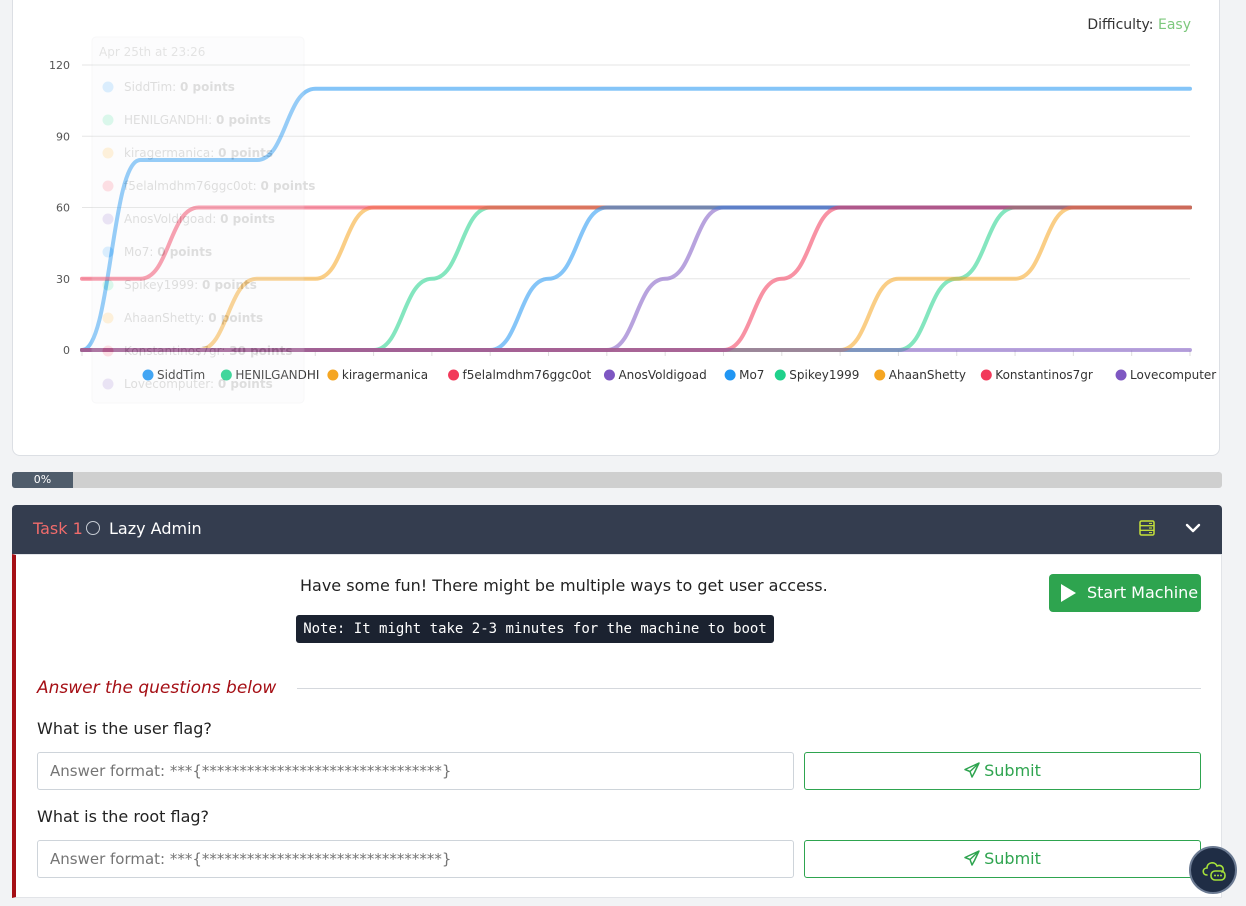  Describe the element at coordinates (197, 120) in the screenshot. I see `tooltip-row: HENILGANDHI: 0 points` at that location.